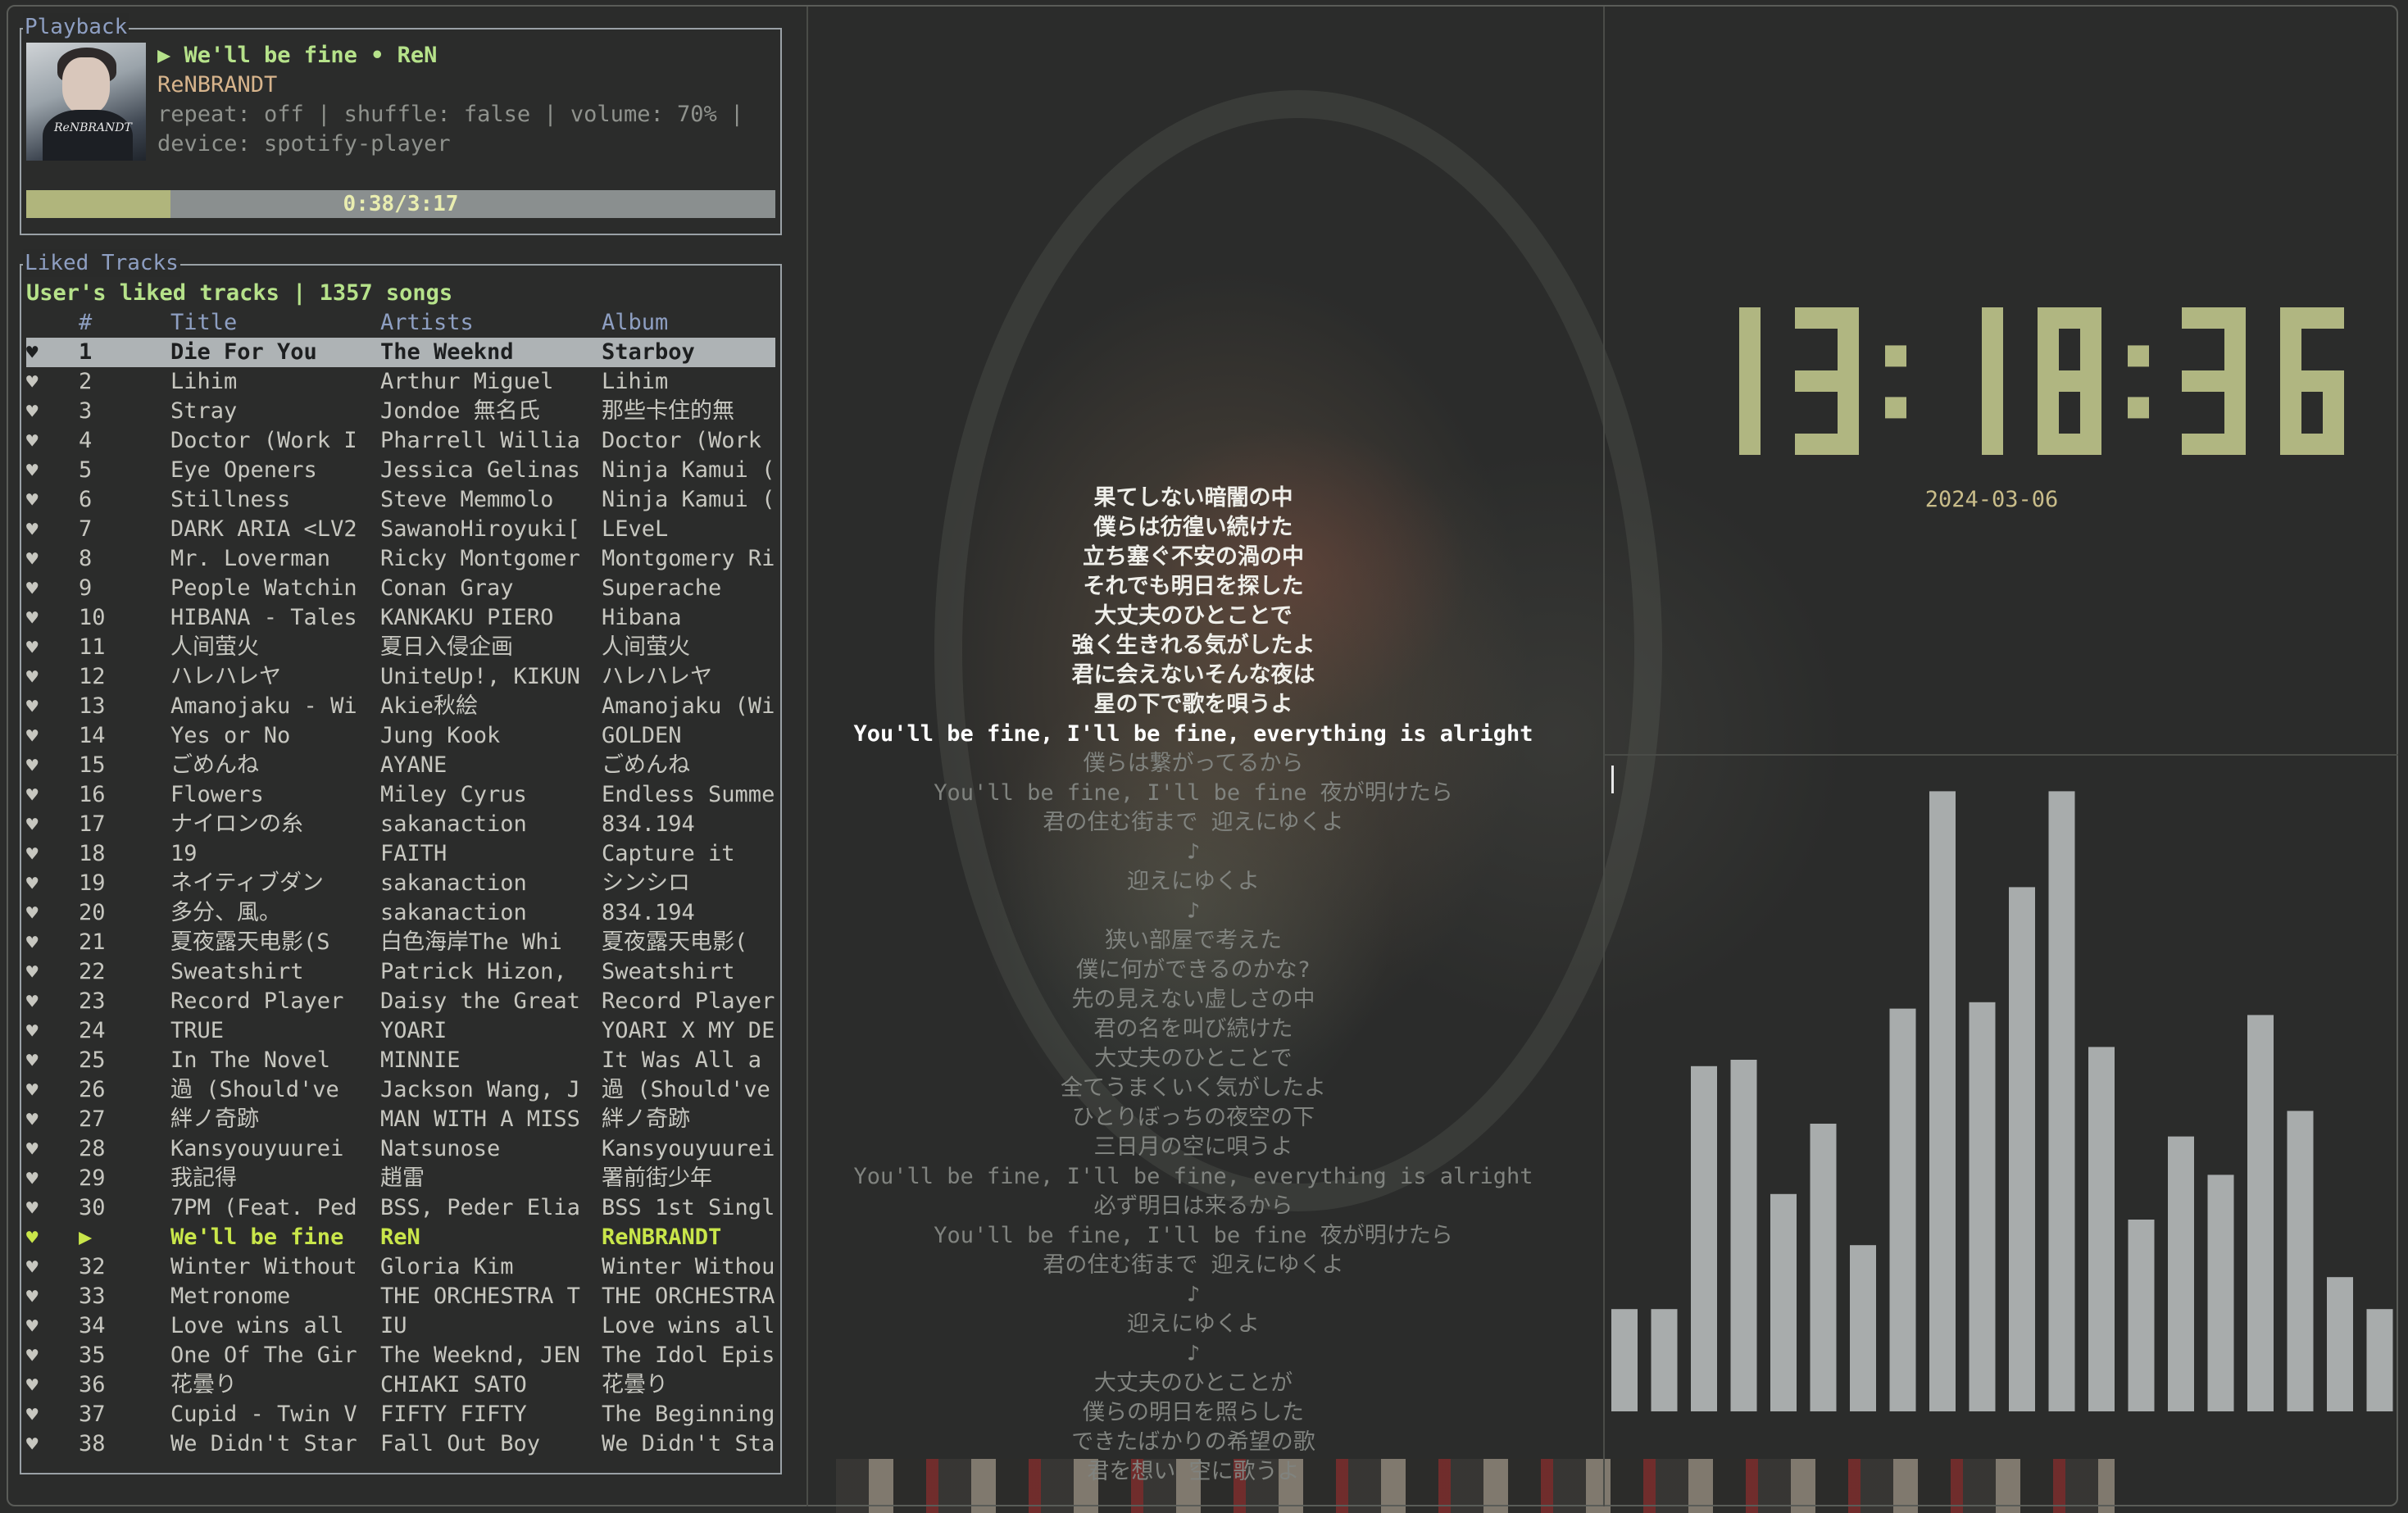 This screenshot has height=1513, width=2408. What do you see at coordinates (92, 1001) in the screenshot?
I see `track-number: 23` at bounding box center [92, 1001].